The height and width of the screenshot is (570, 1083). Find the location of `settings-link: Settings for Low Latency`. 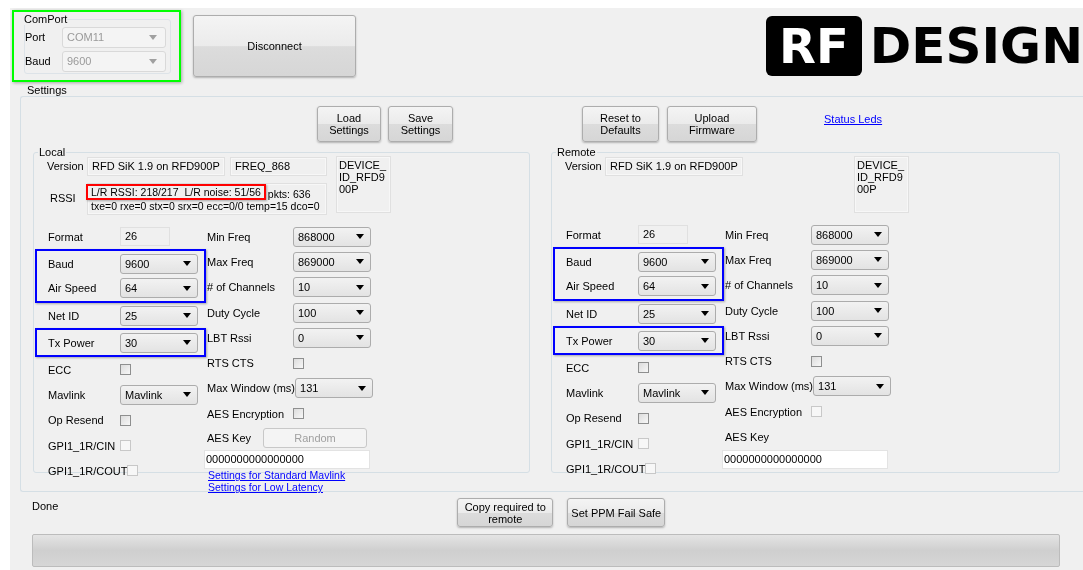

settings-link: Settings for Low Latency is located at coordinates (265, 487).